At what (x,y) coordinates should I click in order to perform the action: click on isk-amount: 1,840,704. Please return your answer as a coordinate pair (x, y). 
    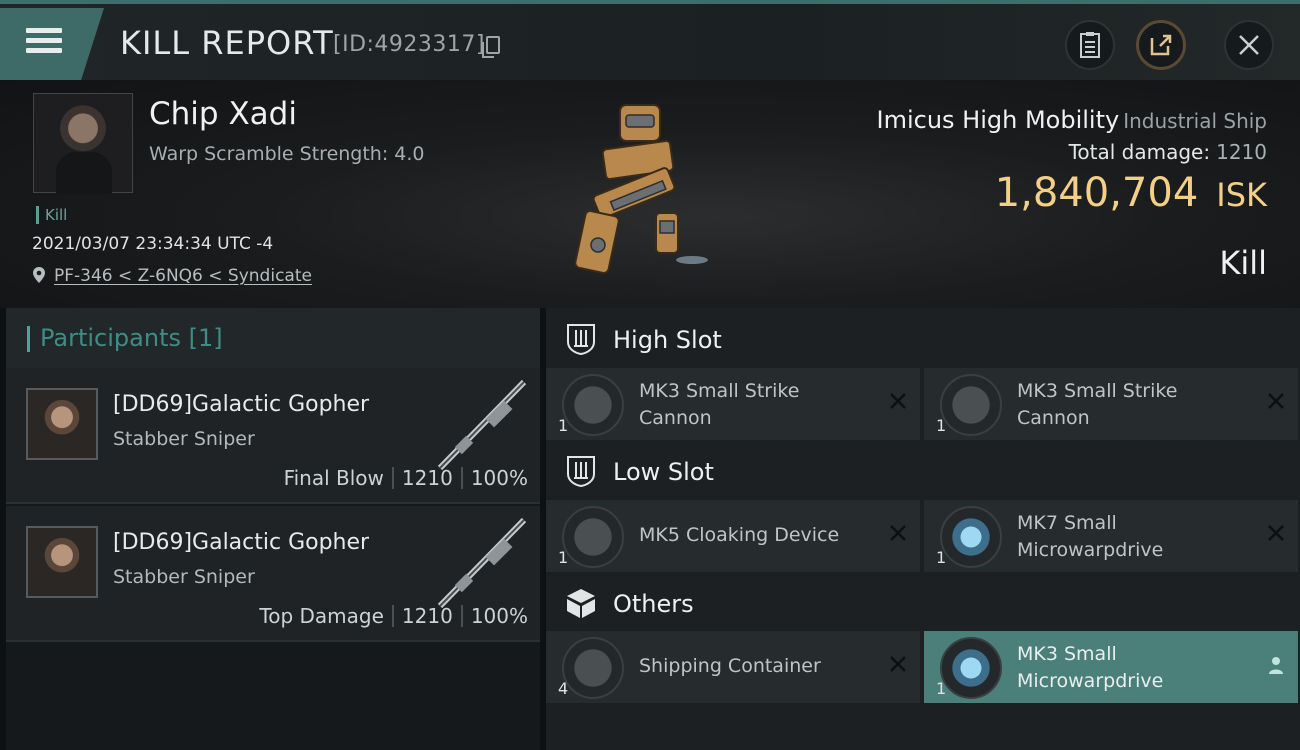
    Looking at the image, I should click on (1096, 193).